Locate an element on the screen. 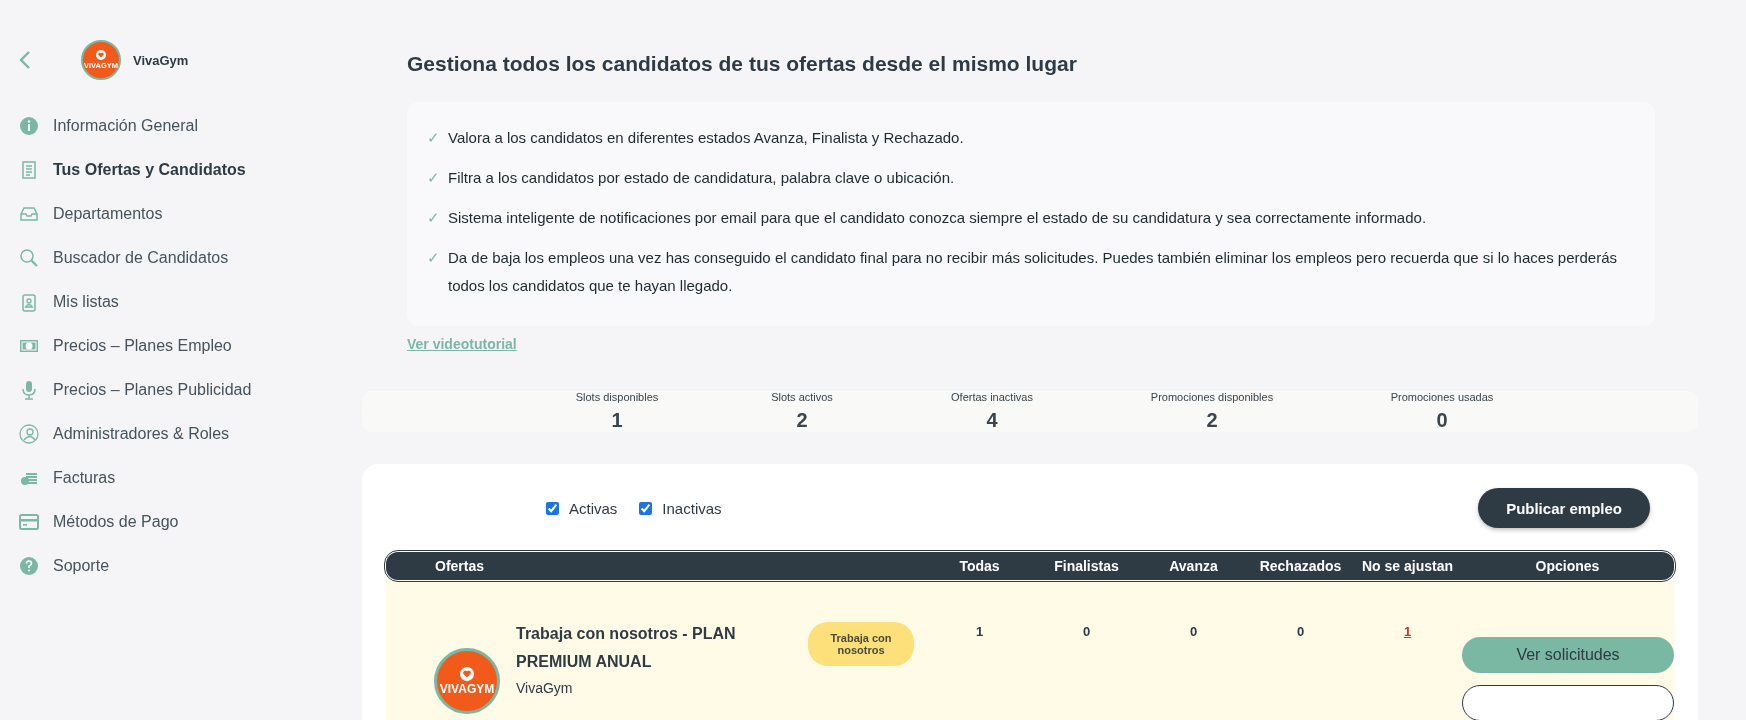 Image resolution: width=1746 pixels, height=720 pixels. stat-value: 4 is located at coordinates (992, 420).